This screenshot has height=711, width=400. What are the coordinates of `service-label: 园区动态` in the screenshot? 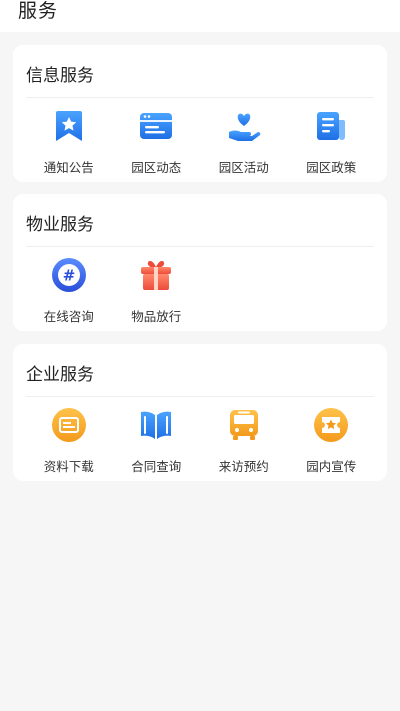 It's located at (156, 167).